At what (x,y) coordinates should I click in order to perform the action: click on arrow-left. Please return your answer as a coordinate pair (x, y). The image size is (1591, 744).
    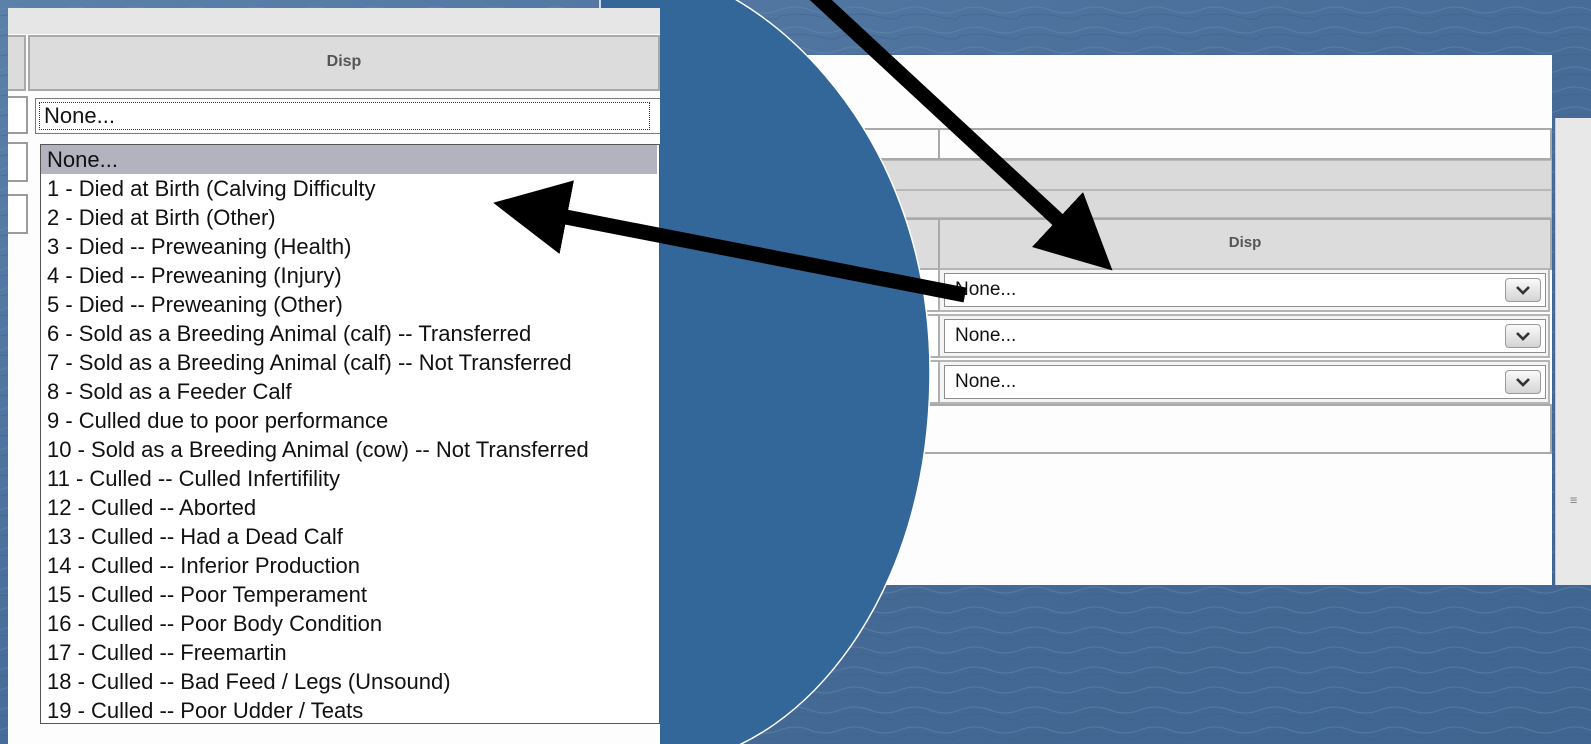
    Looking at the image, I should click on (730, 241).